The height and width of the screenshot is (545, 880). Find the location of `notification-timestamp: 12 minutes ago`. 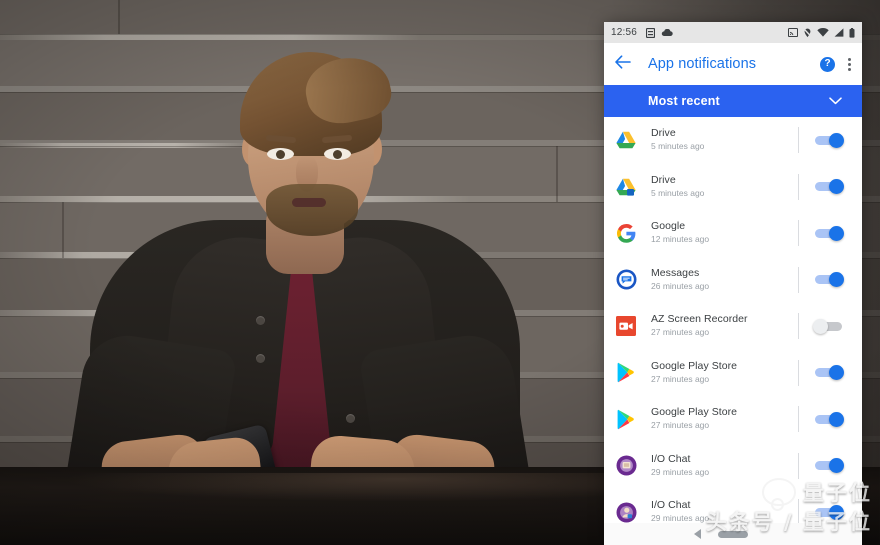

notification-timestamp: 12 minutes ago is located at coordinates (680, 239).